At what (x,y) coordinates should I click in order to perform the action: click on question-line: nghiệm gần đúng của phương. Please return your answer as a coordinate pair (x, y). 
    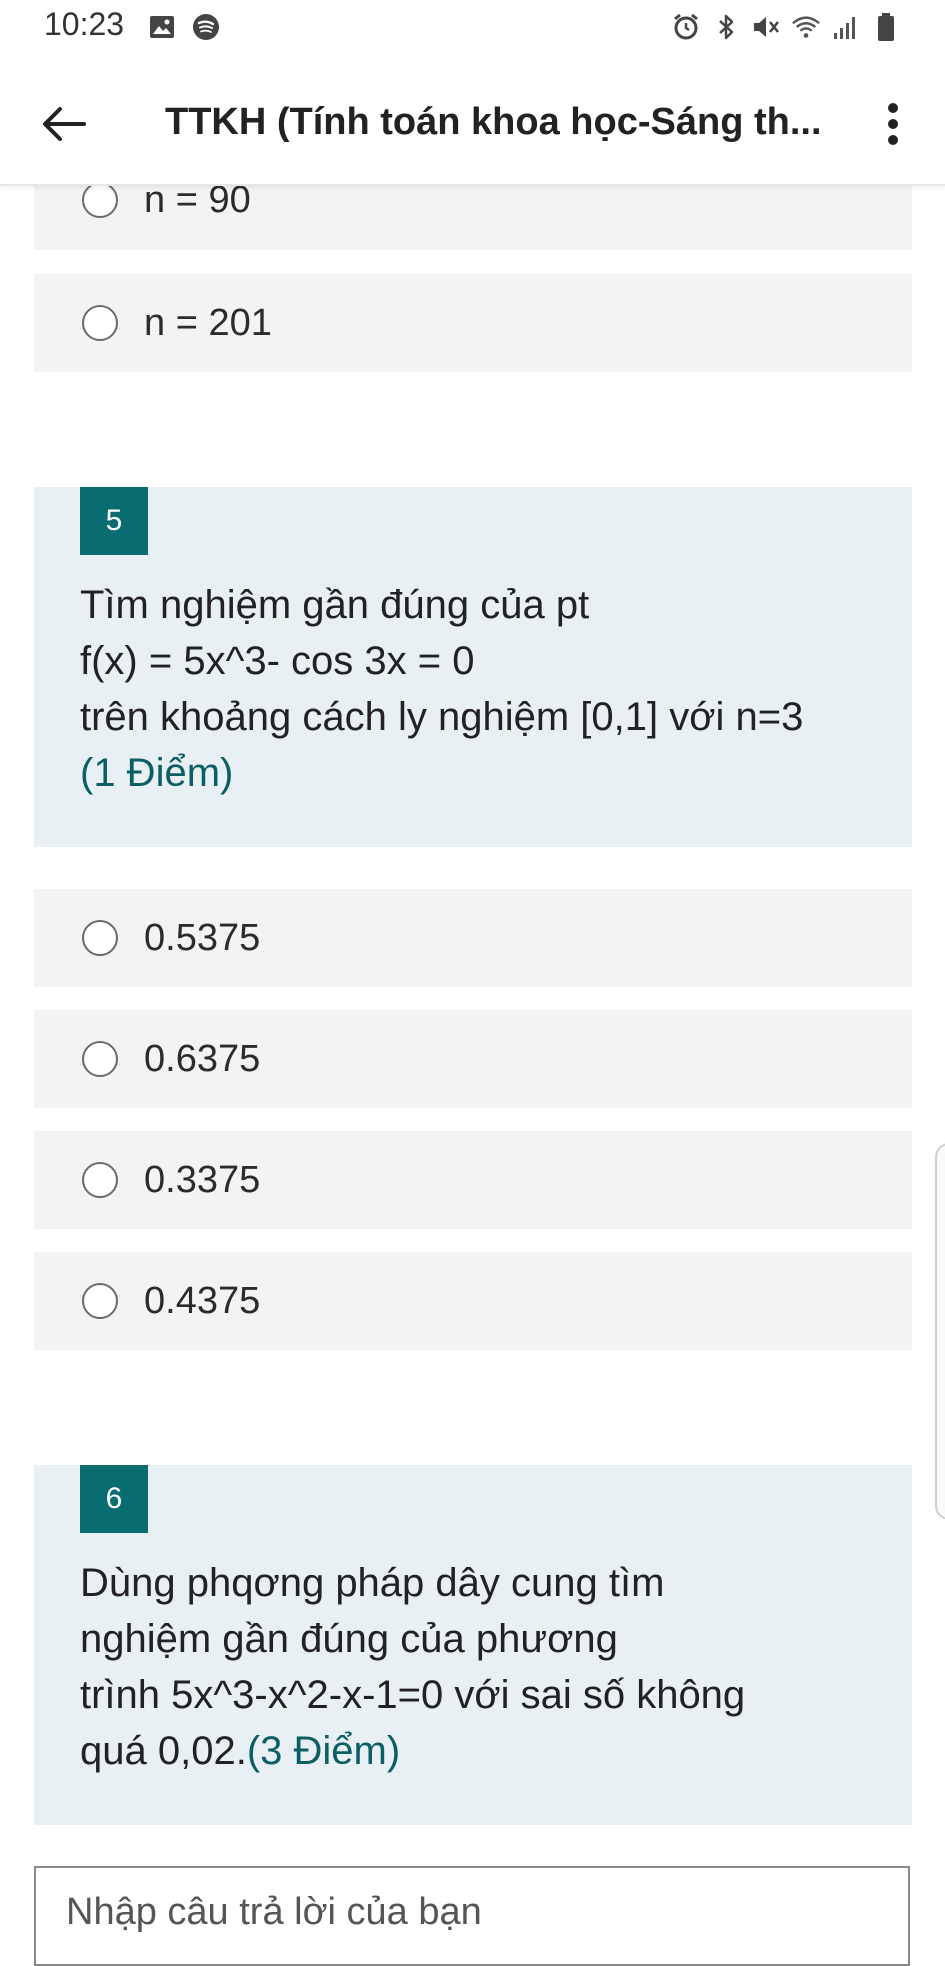
    Looking at the image, I should click on (349, 1639).